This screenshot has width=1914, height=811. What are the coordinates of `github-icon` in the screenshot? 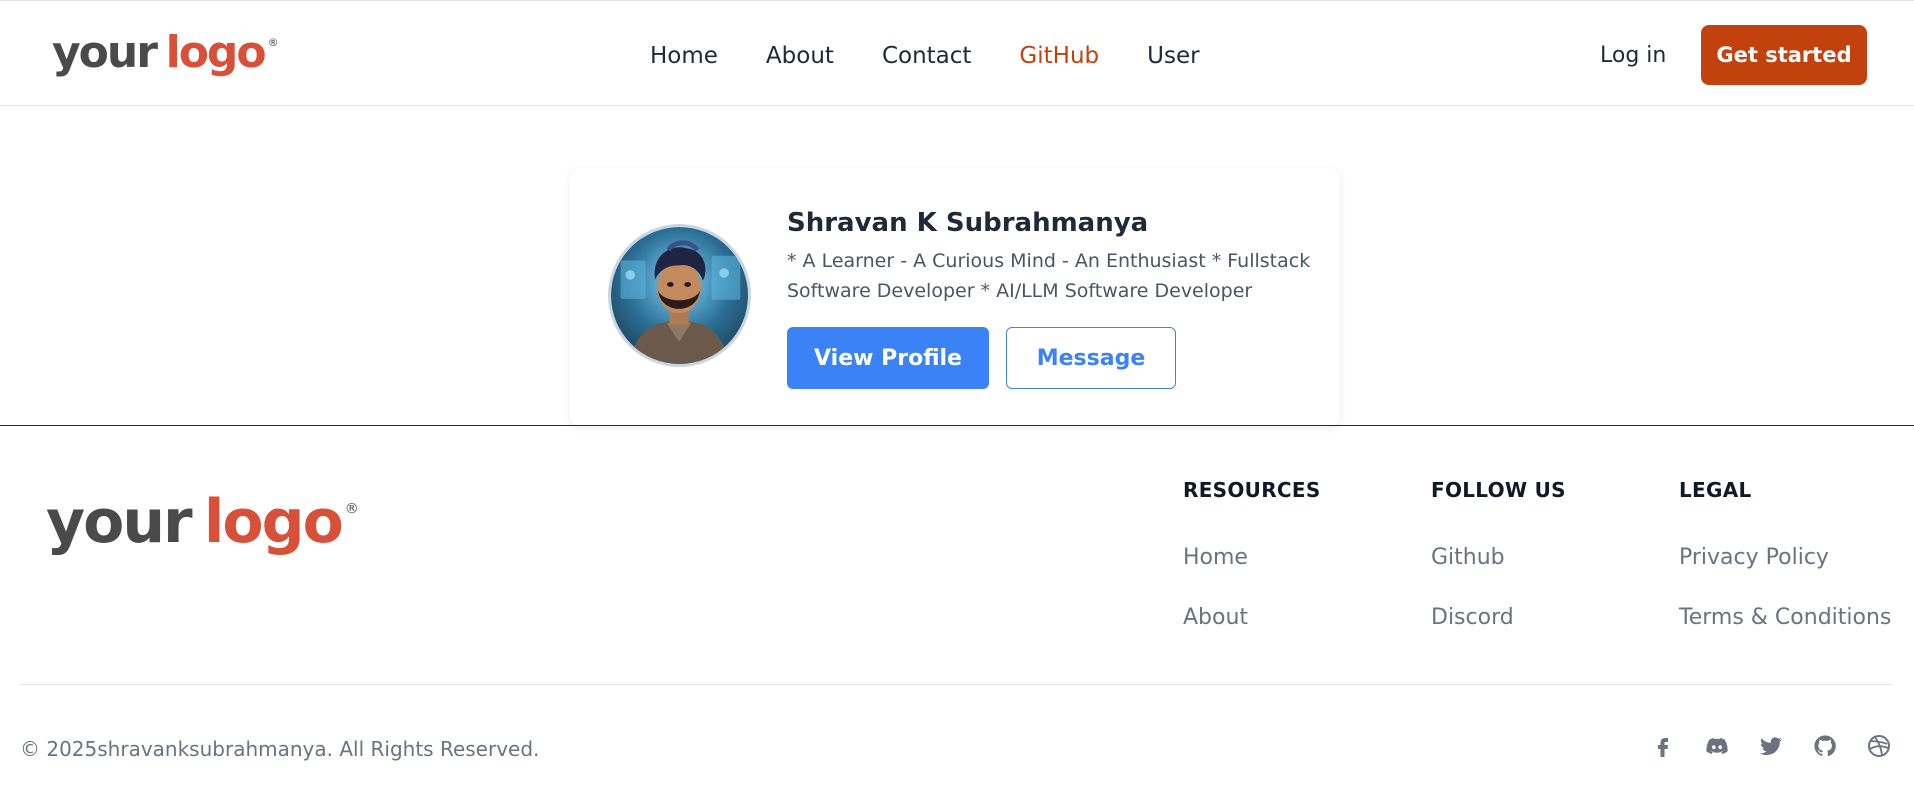 It's located at (1825, 746).